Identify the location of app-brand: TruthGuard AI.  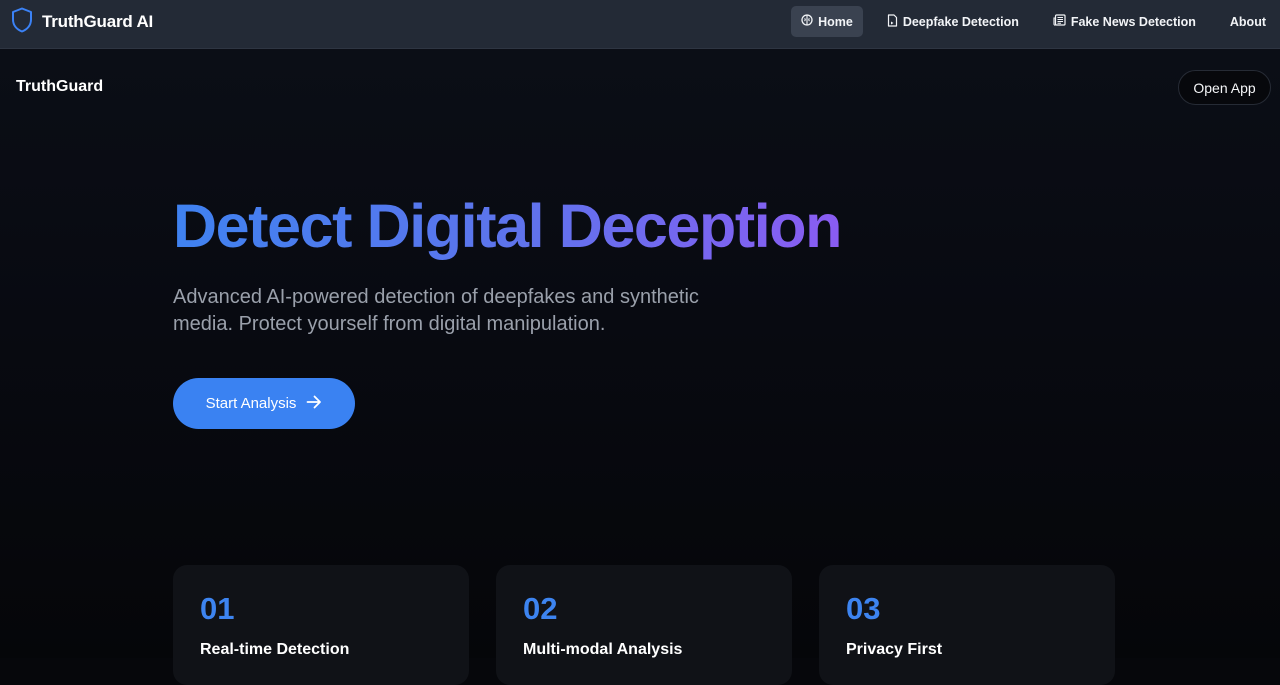
(82, 22).